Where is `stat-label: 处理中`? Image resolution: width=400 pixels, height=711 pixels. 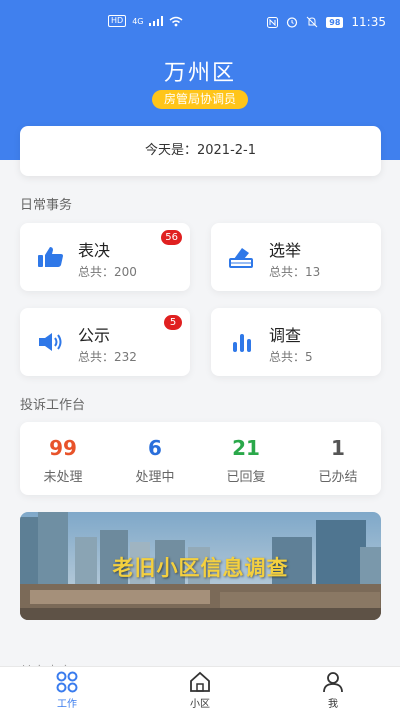
stat-label: 处理中 is located at coordinates (155, 477).